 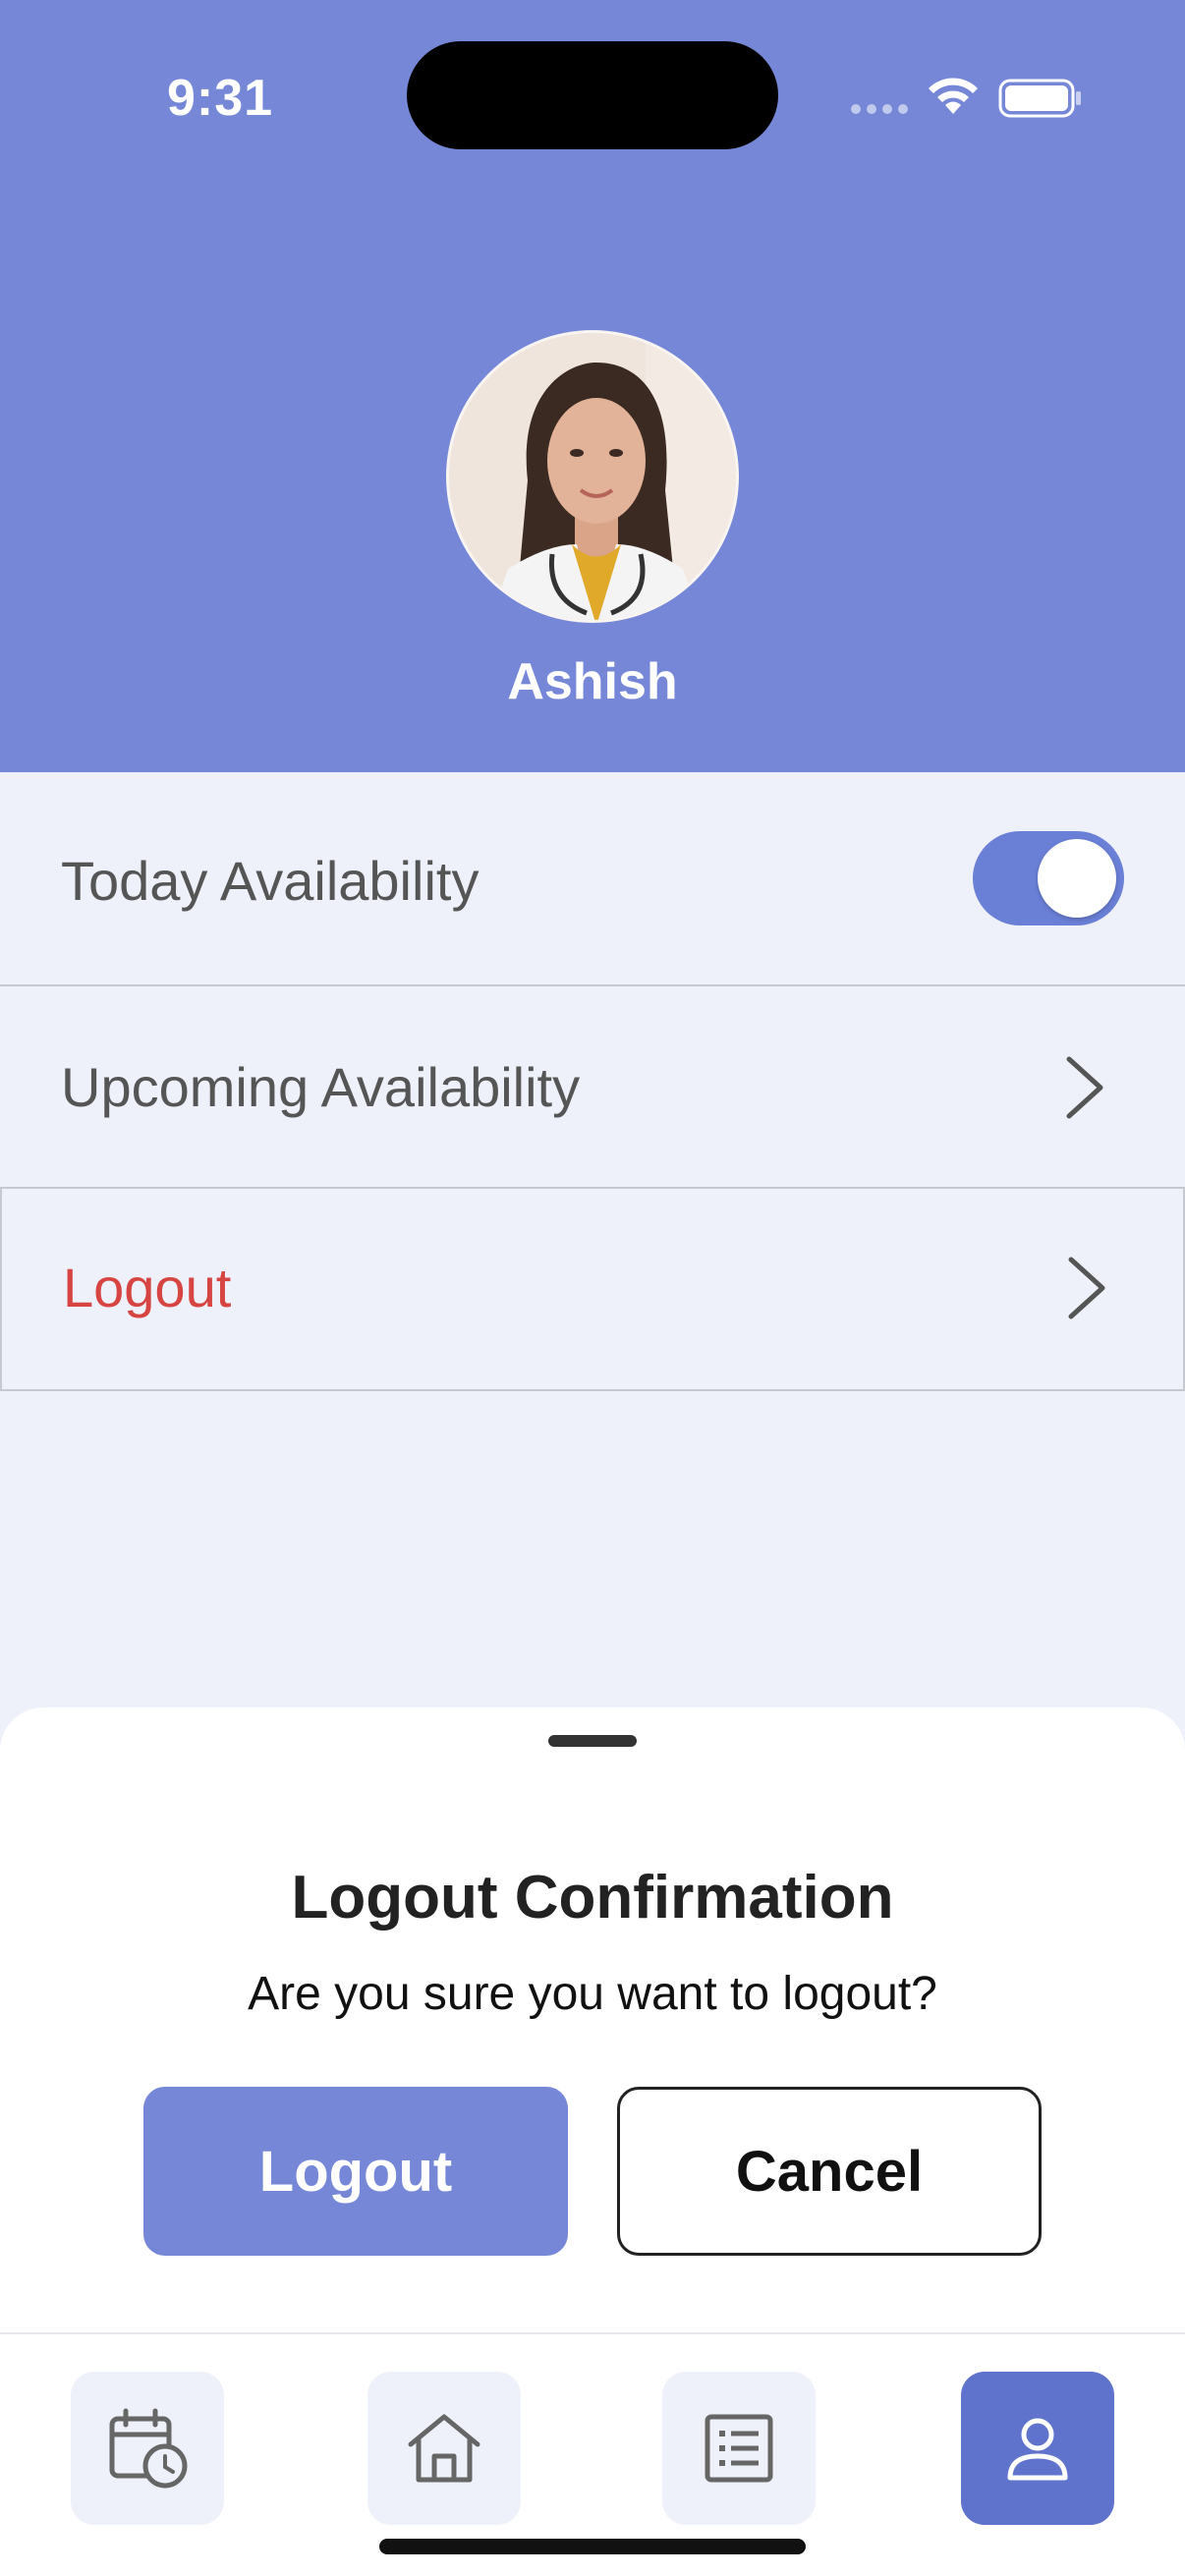 I want to click on wifi-icon, so click(x=954, y=96).